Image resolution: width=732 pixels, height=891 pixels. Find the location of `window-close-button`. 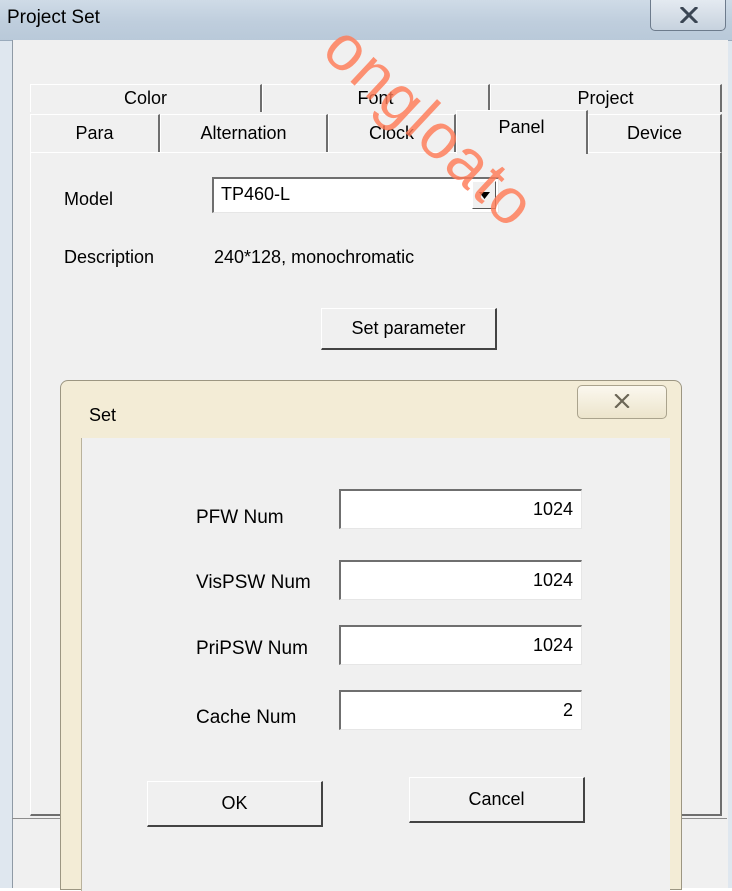

window-close-button is located at coordinates (688, 15).